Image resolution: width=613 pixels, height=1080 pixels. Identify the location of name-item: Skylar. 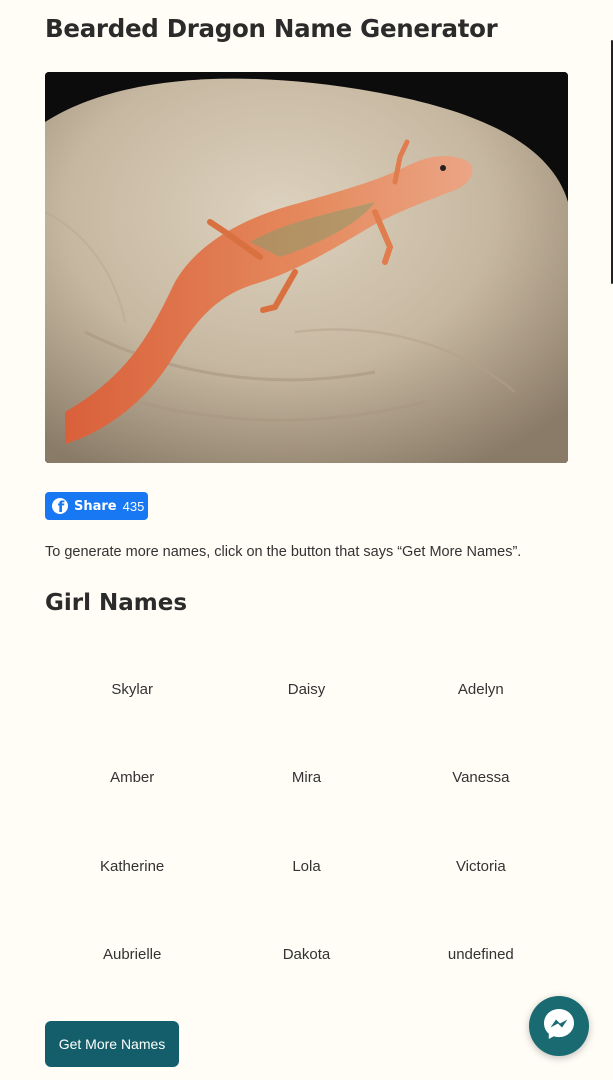
(132, 689).